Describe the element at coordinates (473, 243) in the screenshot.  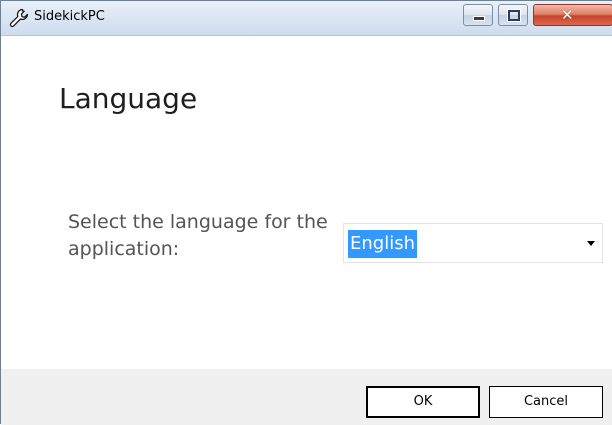
I see `language-select: English` at that location.